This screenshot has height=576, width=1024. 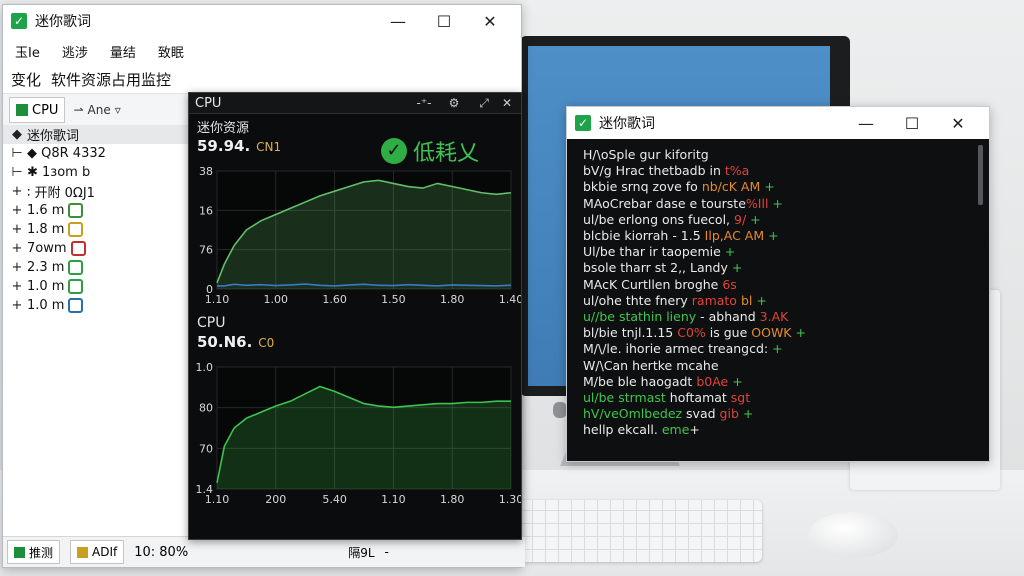 I want to click on tree-row-label: ∶ 开附 0ΩJ1, so click(x=61, y=193).